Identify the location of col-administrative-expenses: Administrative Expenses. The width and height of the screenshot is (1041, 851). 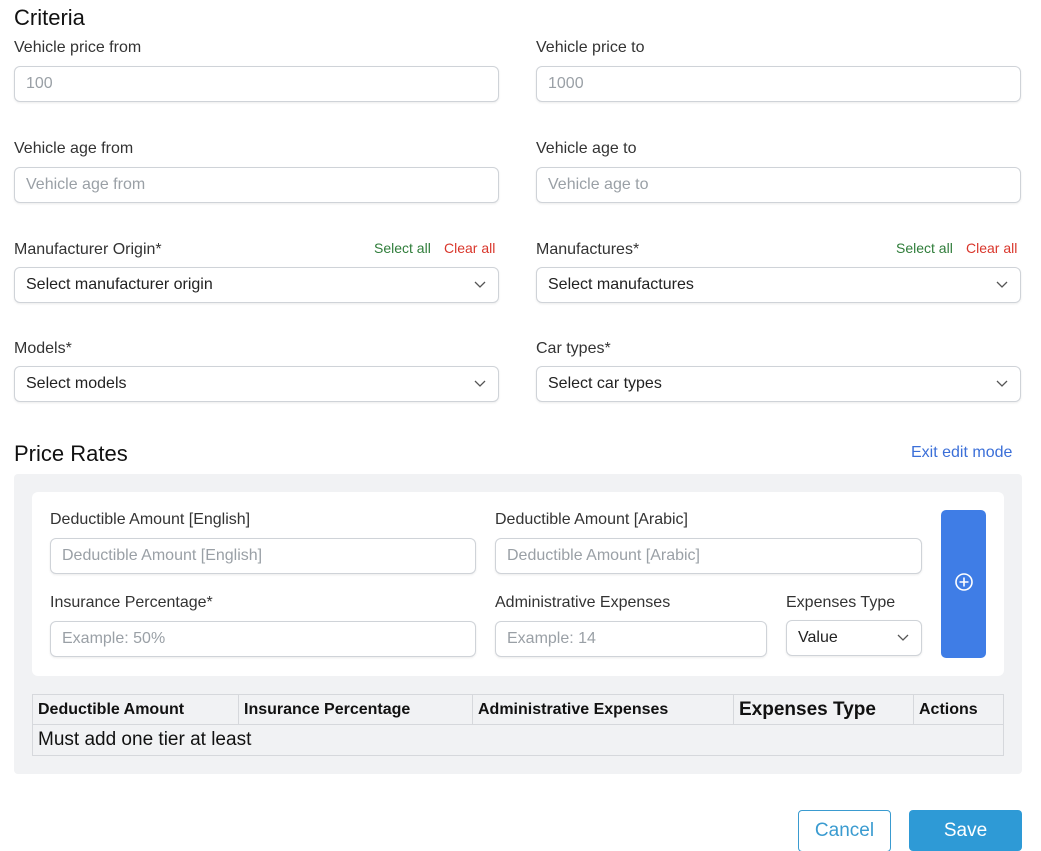
(603, 709).